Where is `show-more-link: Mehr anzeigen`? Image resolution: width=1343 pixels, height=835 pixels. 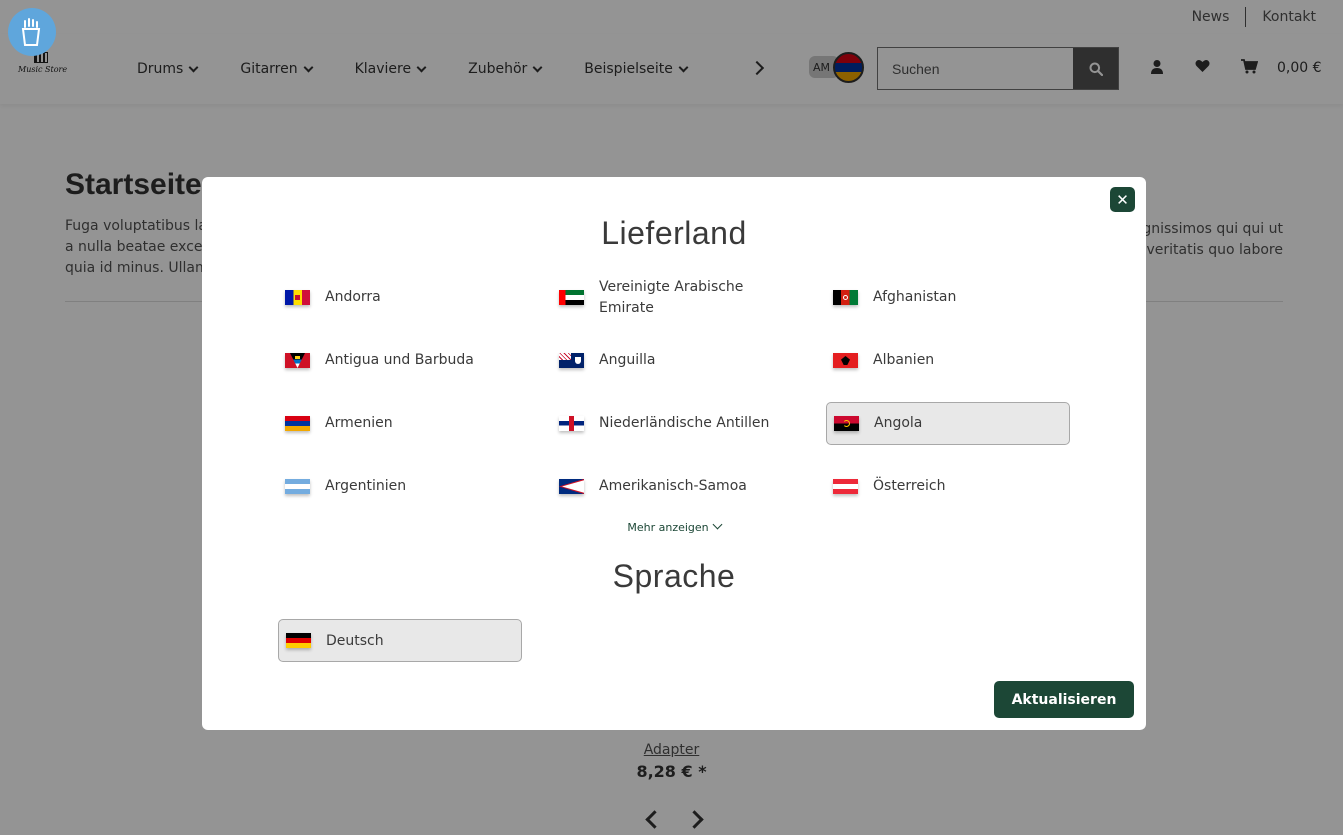 show-more-link: Mehr anzeigen is located at coordinates (674, 526).